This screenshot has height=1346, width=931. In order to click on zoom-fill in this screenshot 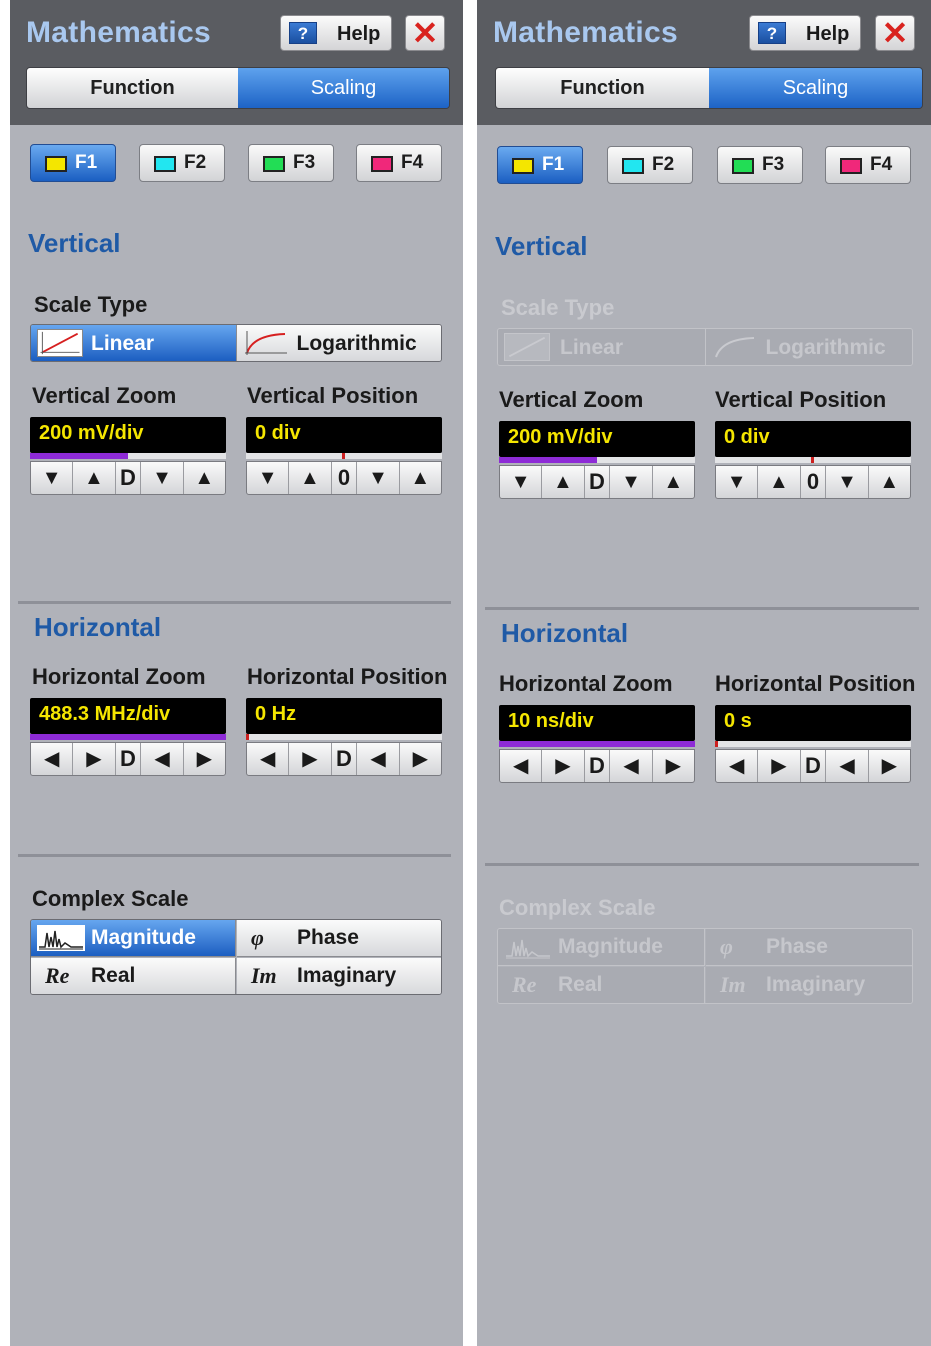, I will do `click(79, 456)`.